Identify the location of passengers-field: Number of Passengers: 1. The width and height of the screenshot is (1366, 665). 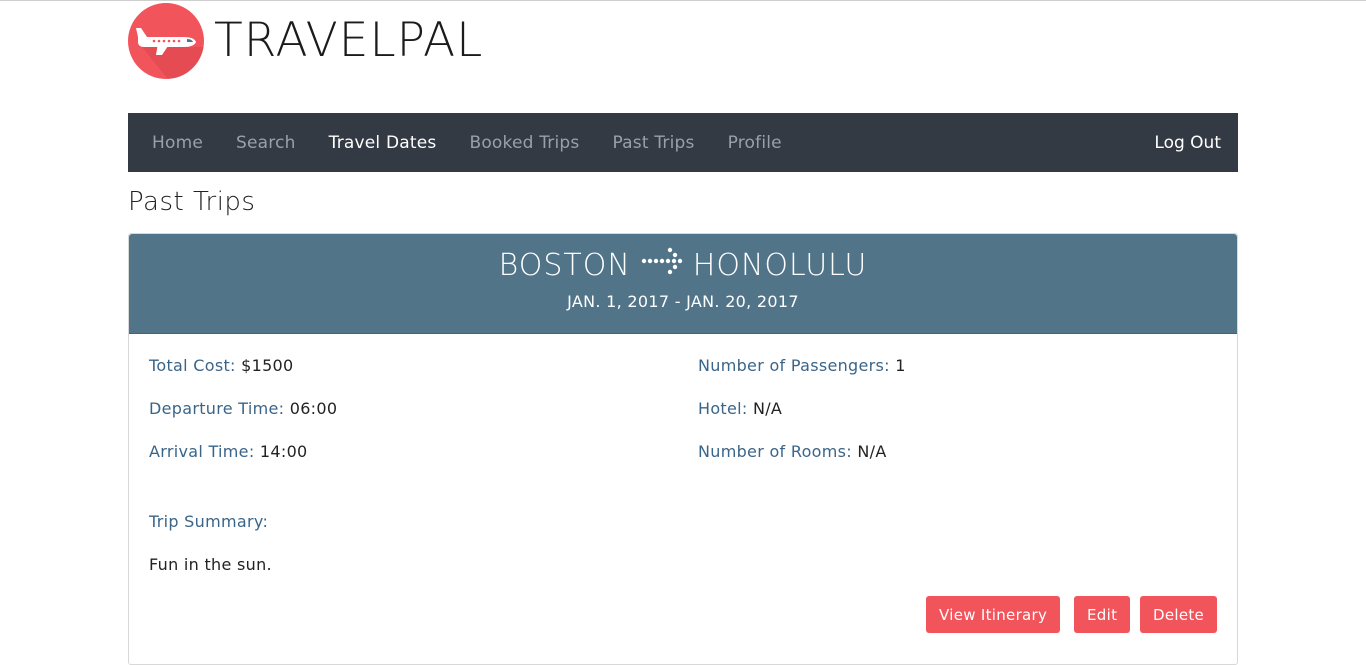
(802, 365).